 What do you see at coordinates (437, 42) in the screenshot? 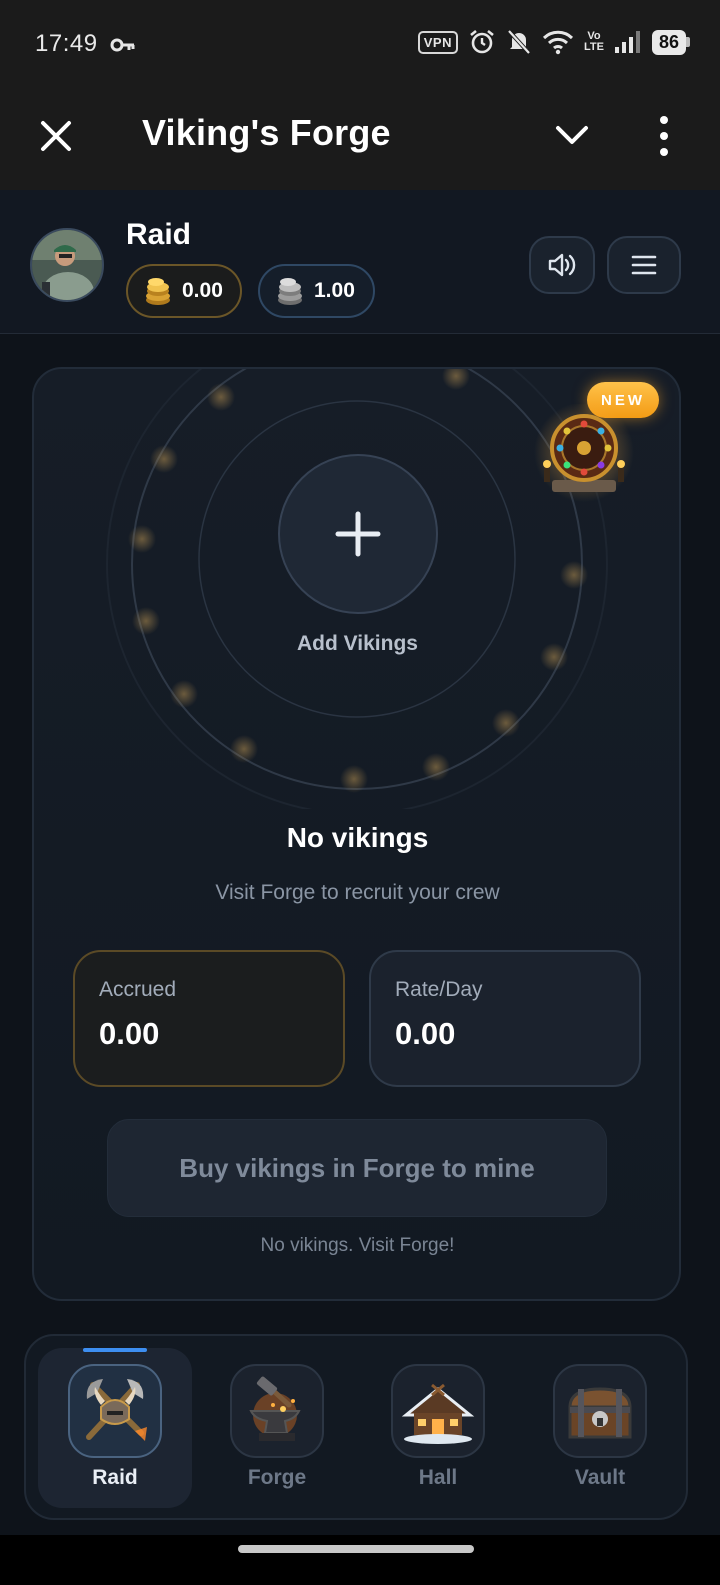
I see `vpn-icon: VPN` at bounding box center [437, 42].